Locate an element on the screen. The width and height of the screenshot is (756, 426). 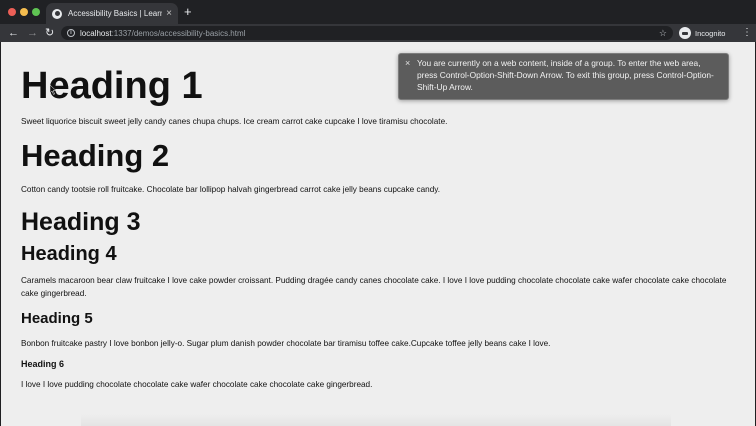
close-window-button is located at coordinates (12, 12).